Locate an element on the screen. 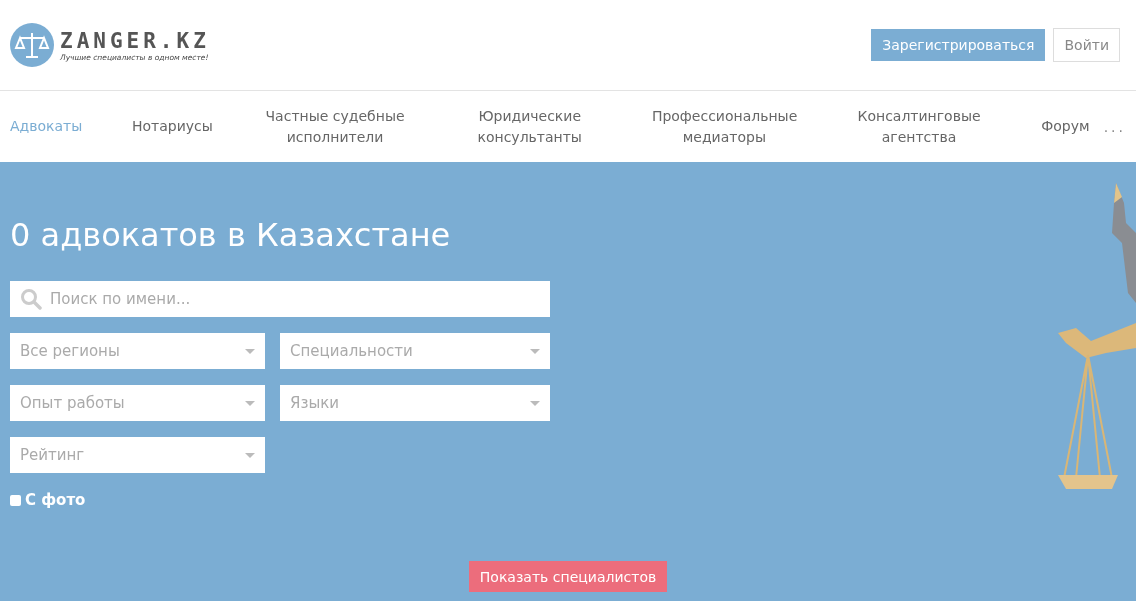  page-title: 0 адвокатов в Казахстане is located at coordinates (231, 235).